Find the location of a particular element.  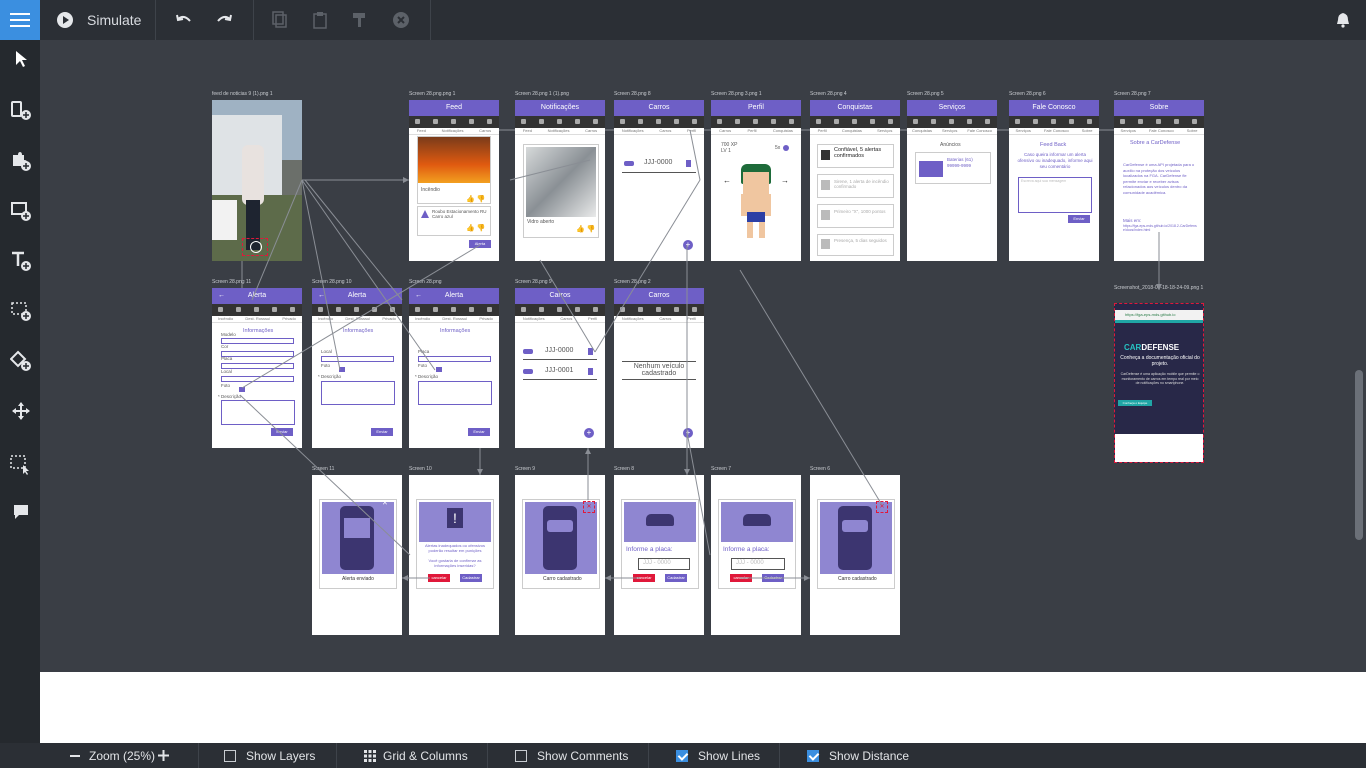

notifications-bell-icon is located at coordinates (1343, 20).